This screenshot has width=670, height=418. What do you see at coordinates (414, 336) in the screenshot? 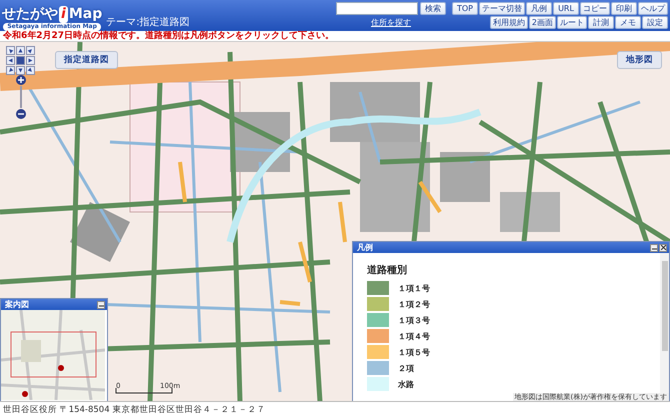
I see `legend-label: １項４号` at bounding box center [414, 336].